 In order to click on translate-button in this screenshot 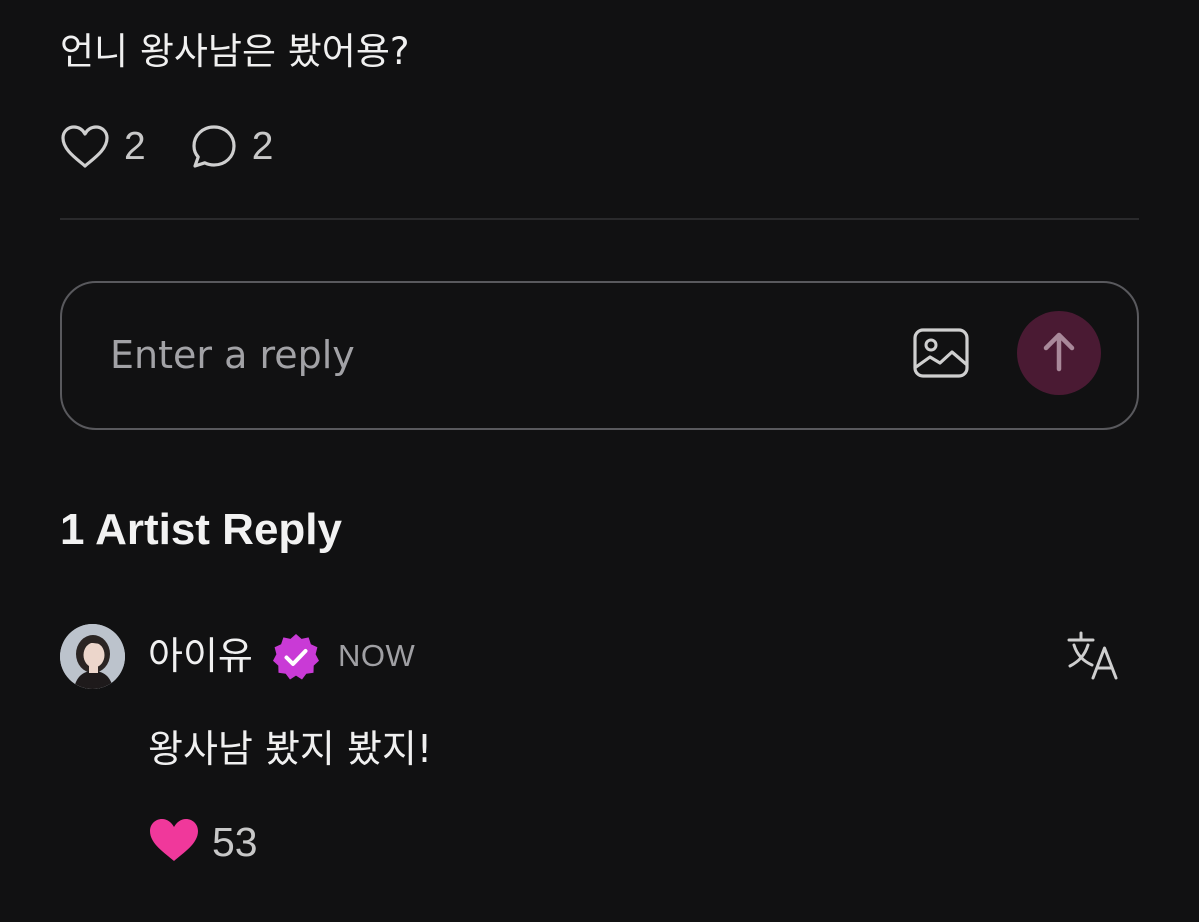, I will do `click(1093, 656)`.